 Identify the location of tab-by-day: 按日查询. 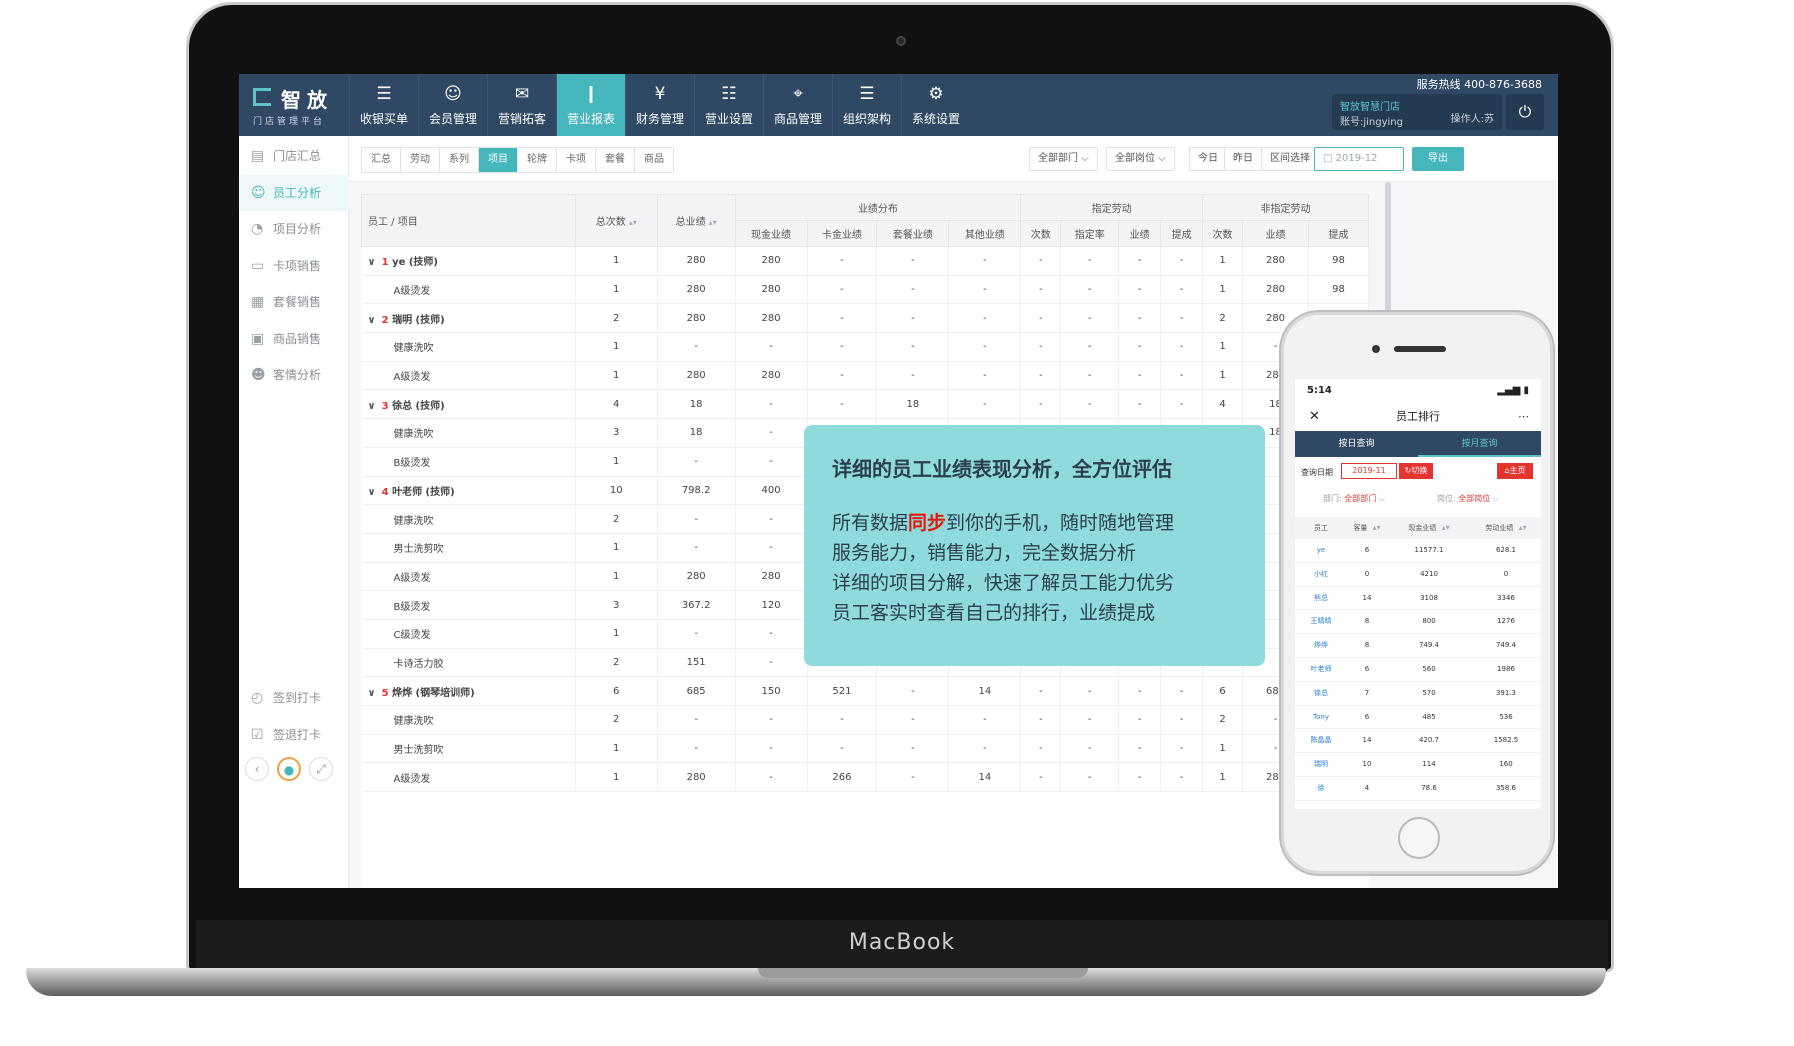
(1356, 444).